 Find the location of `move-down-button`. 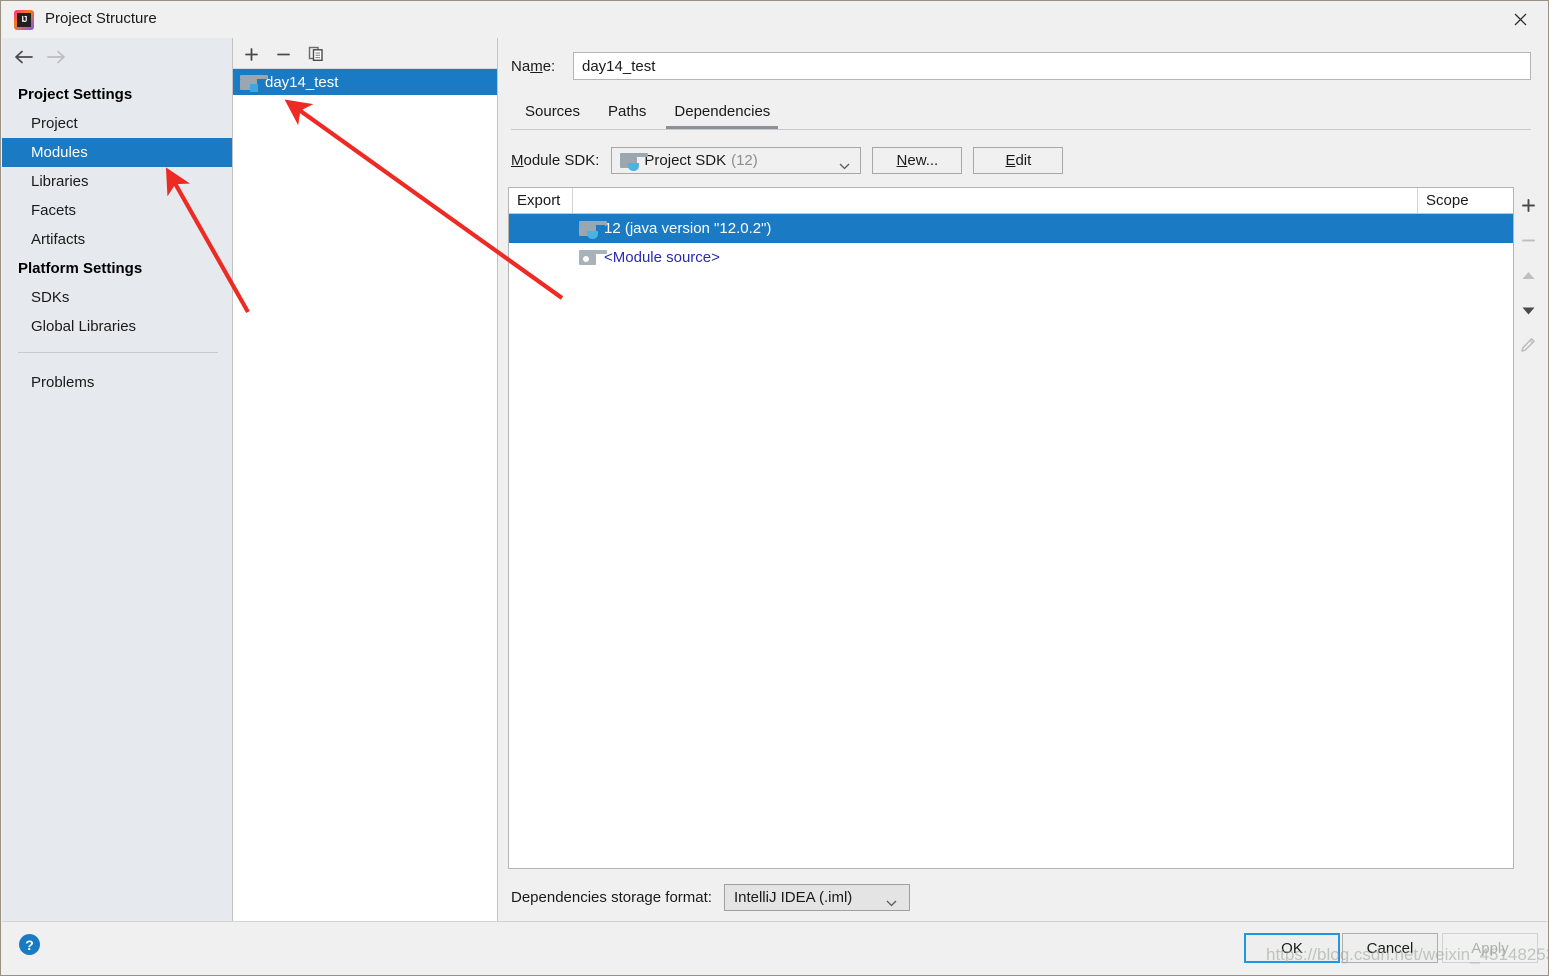

move-down-button is located at coordinates (1528, 310).